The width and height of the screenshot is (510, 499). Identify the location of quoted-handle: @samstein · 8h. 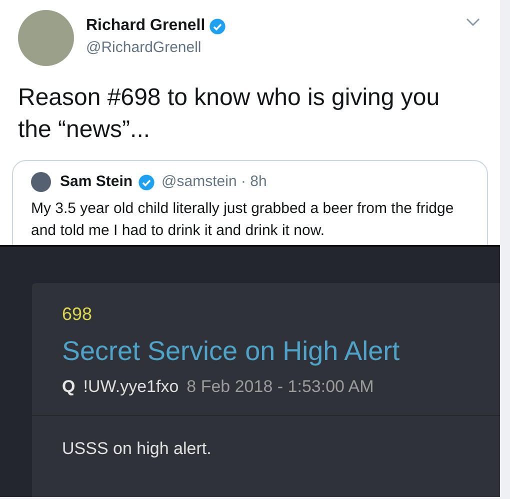
(214, 182).